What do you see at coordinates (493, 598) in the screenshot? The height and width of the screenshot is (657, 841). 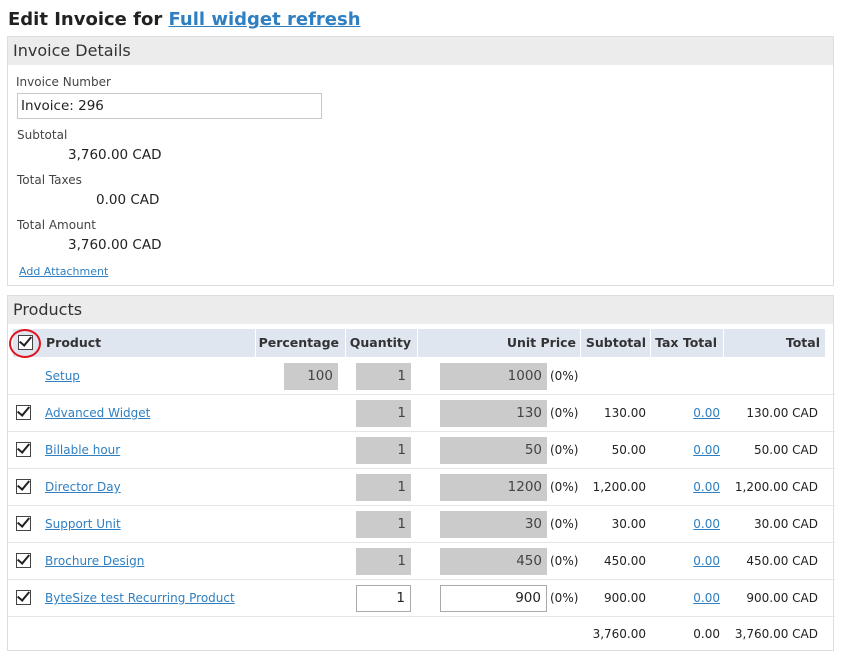 I see `unit-price-field: 900` at bounding box center [493, 598].